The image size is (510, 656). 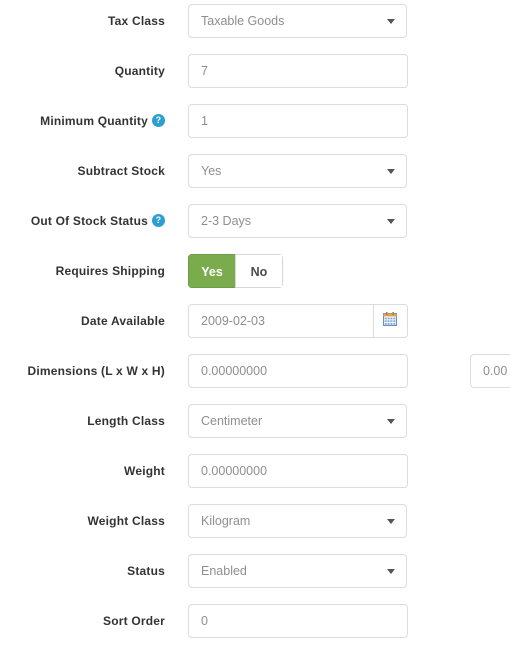 What do you see at coordinates (133, 621) in the screenshot?
I see `label-text: Sort Order` at bounding box center [133, 621].